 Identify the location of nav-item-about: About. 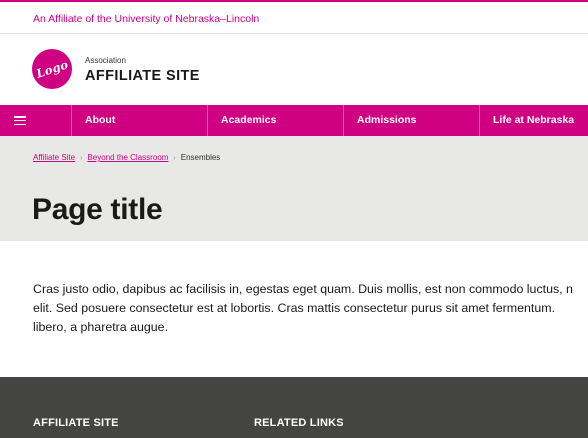
(140, 120).